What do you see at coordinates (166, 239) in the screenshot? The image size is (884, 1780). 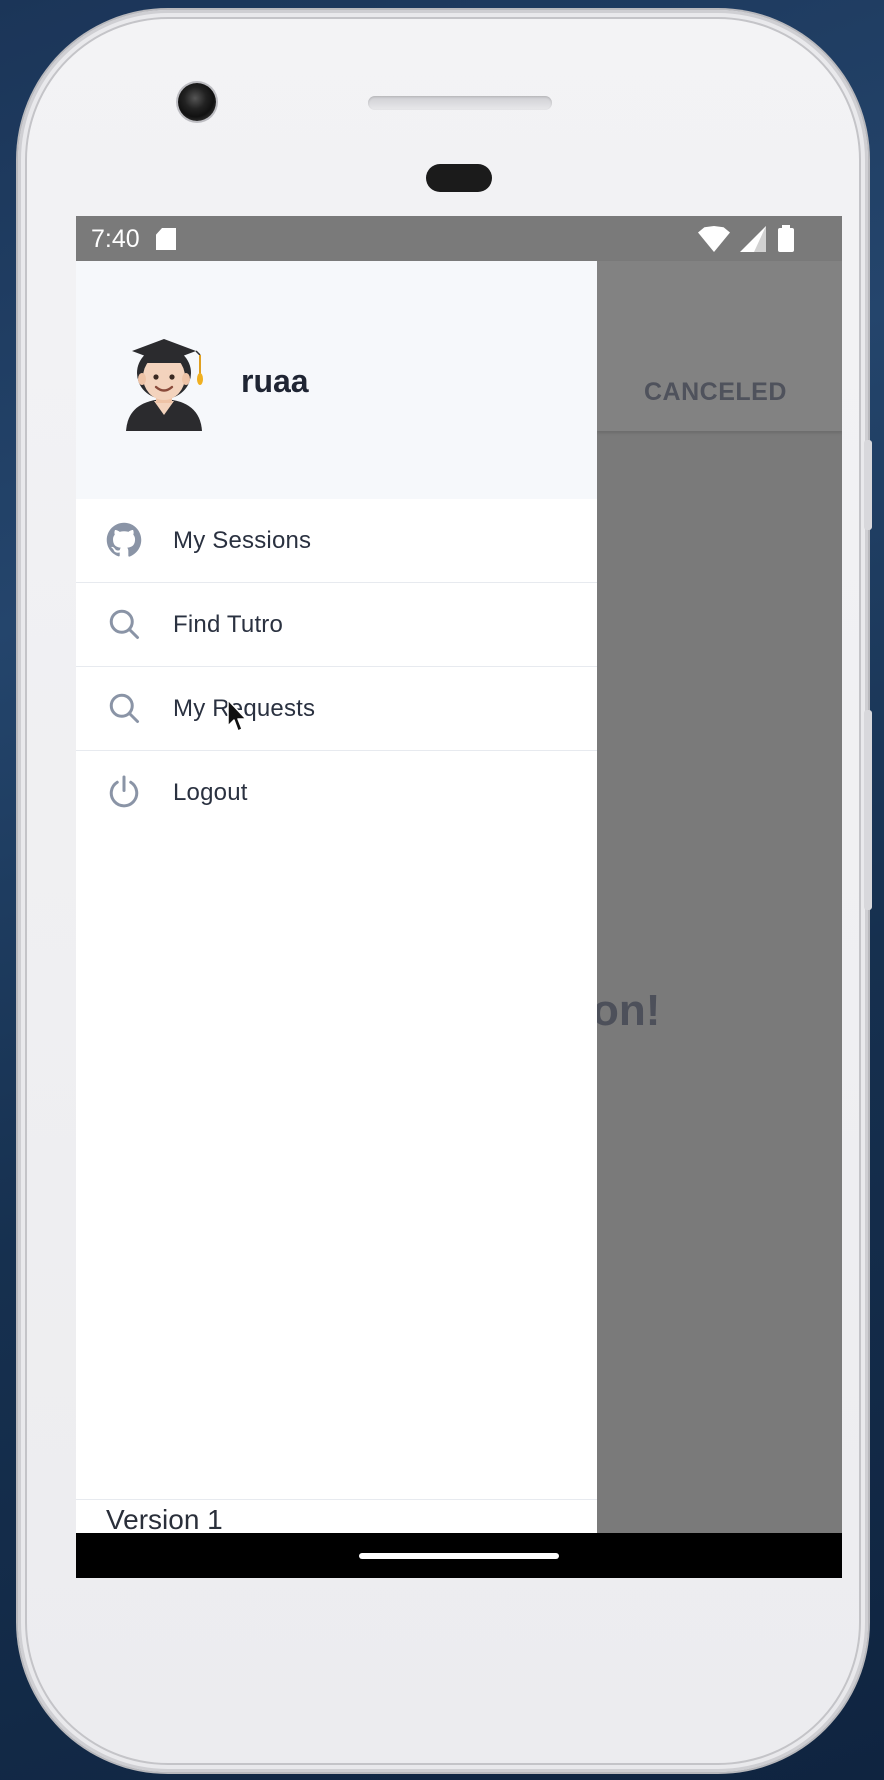 I see `sd-card-icon` at bounding box center [166, 239].